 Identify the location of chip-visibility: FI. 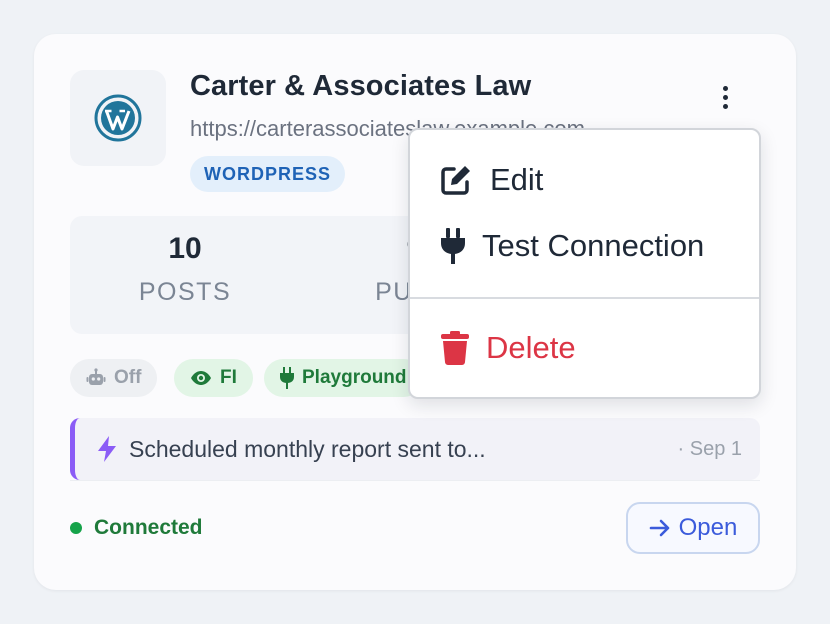
(213, 378).